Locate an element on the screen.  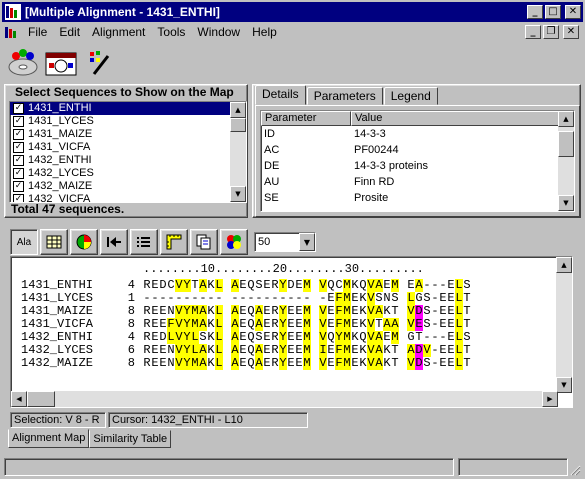
alignment-vscrollbar: ▲ ▼ is located at coordinates (564, 325).